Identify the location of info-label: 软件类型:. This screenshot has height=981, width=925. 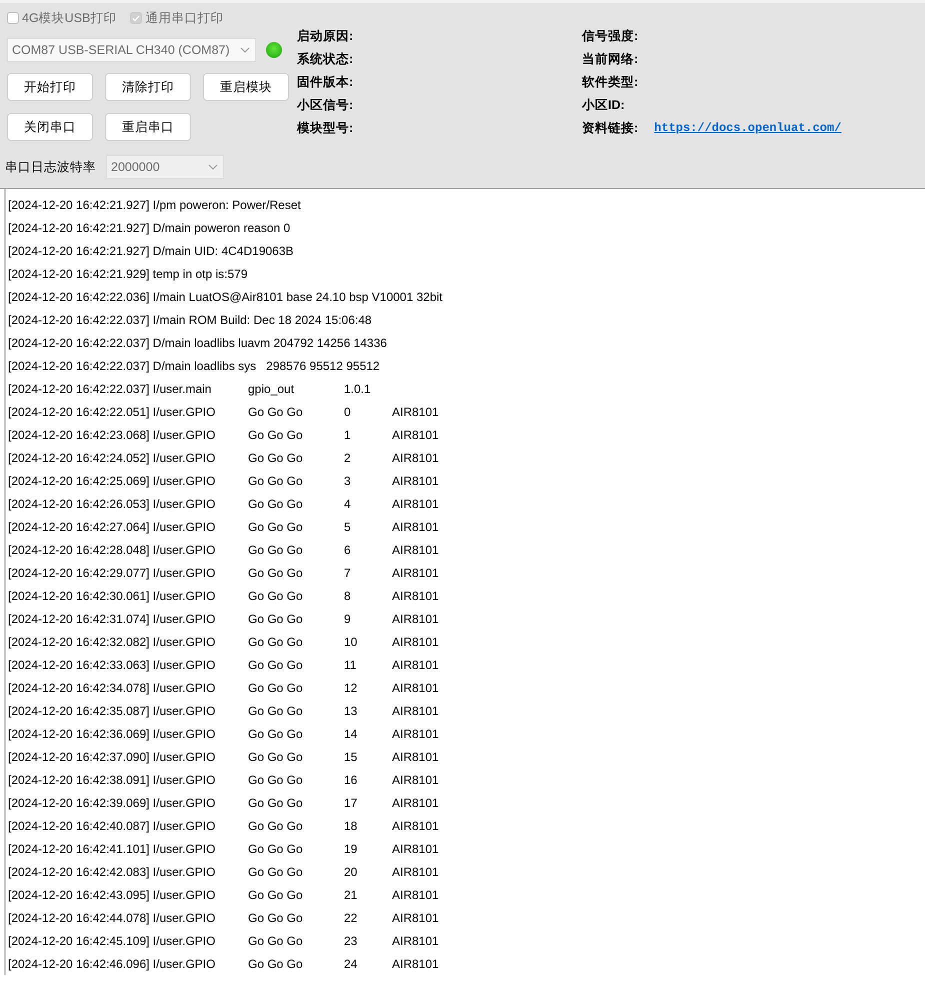
(610, 82).